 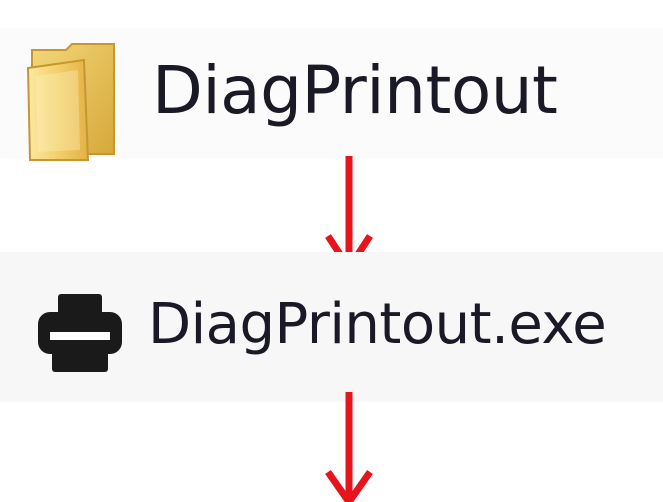 What do you see at coordinates (80, 333) in the screenshot?
I see `printer-icon` at bounding box center [80, 333].